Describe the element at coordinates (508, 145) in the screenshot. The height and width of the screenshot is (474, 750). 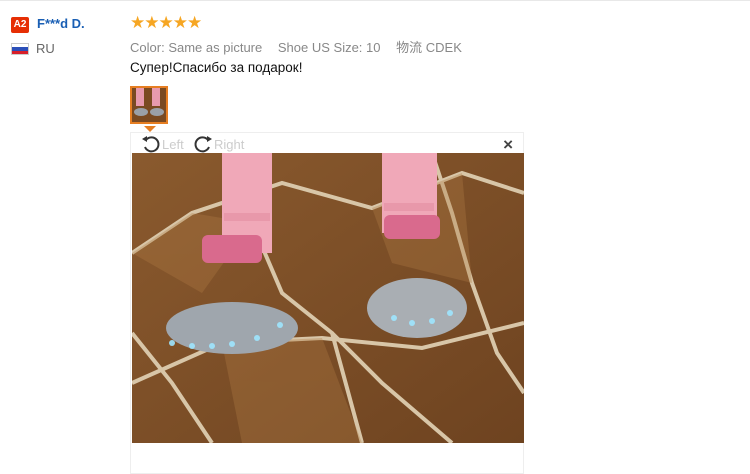
I see `close-viewer-button: ×` at that location.